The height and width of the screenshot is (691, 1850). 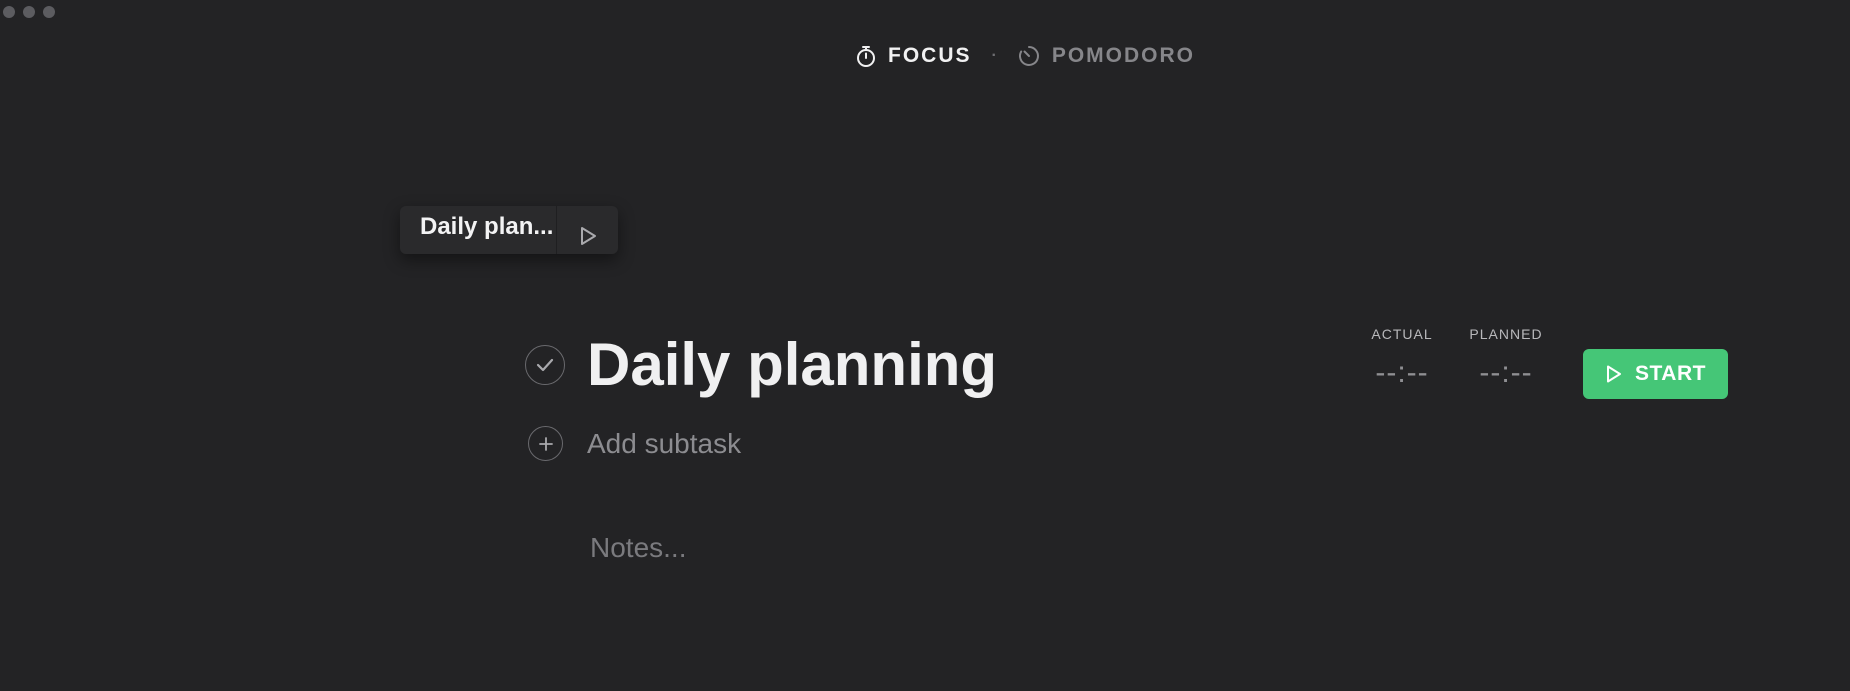 What do you see at coordinates (9, 12) in the screenshot?
I see `close-window-button` at bounding box center [9, 12].